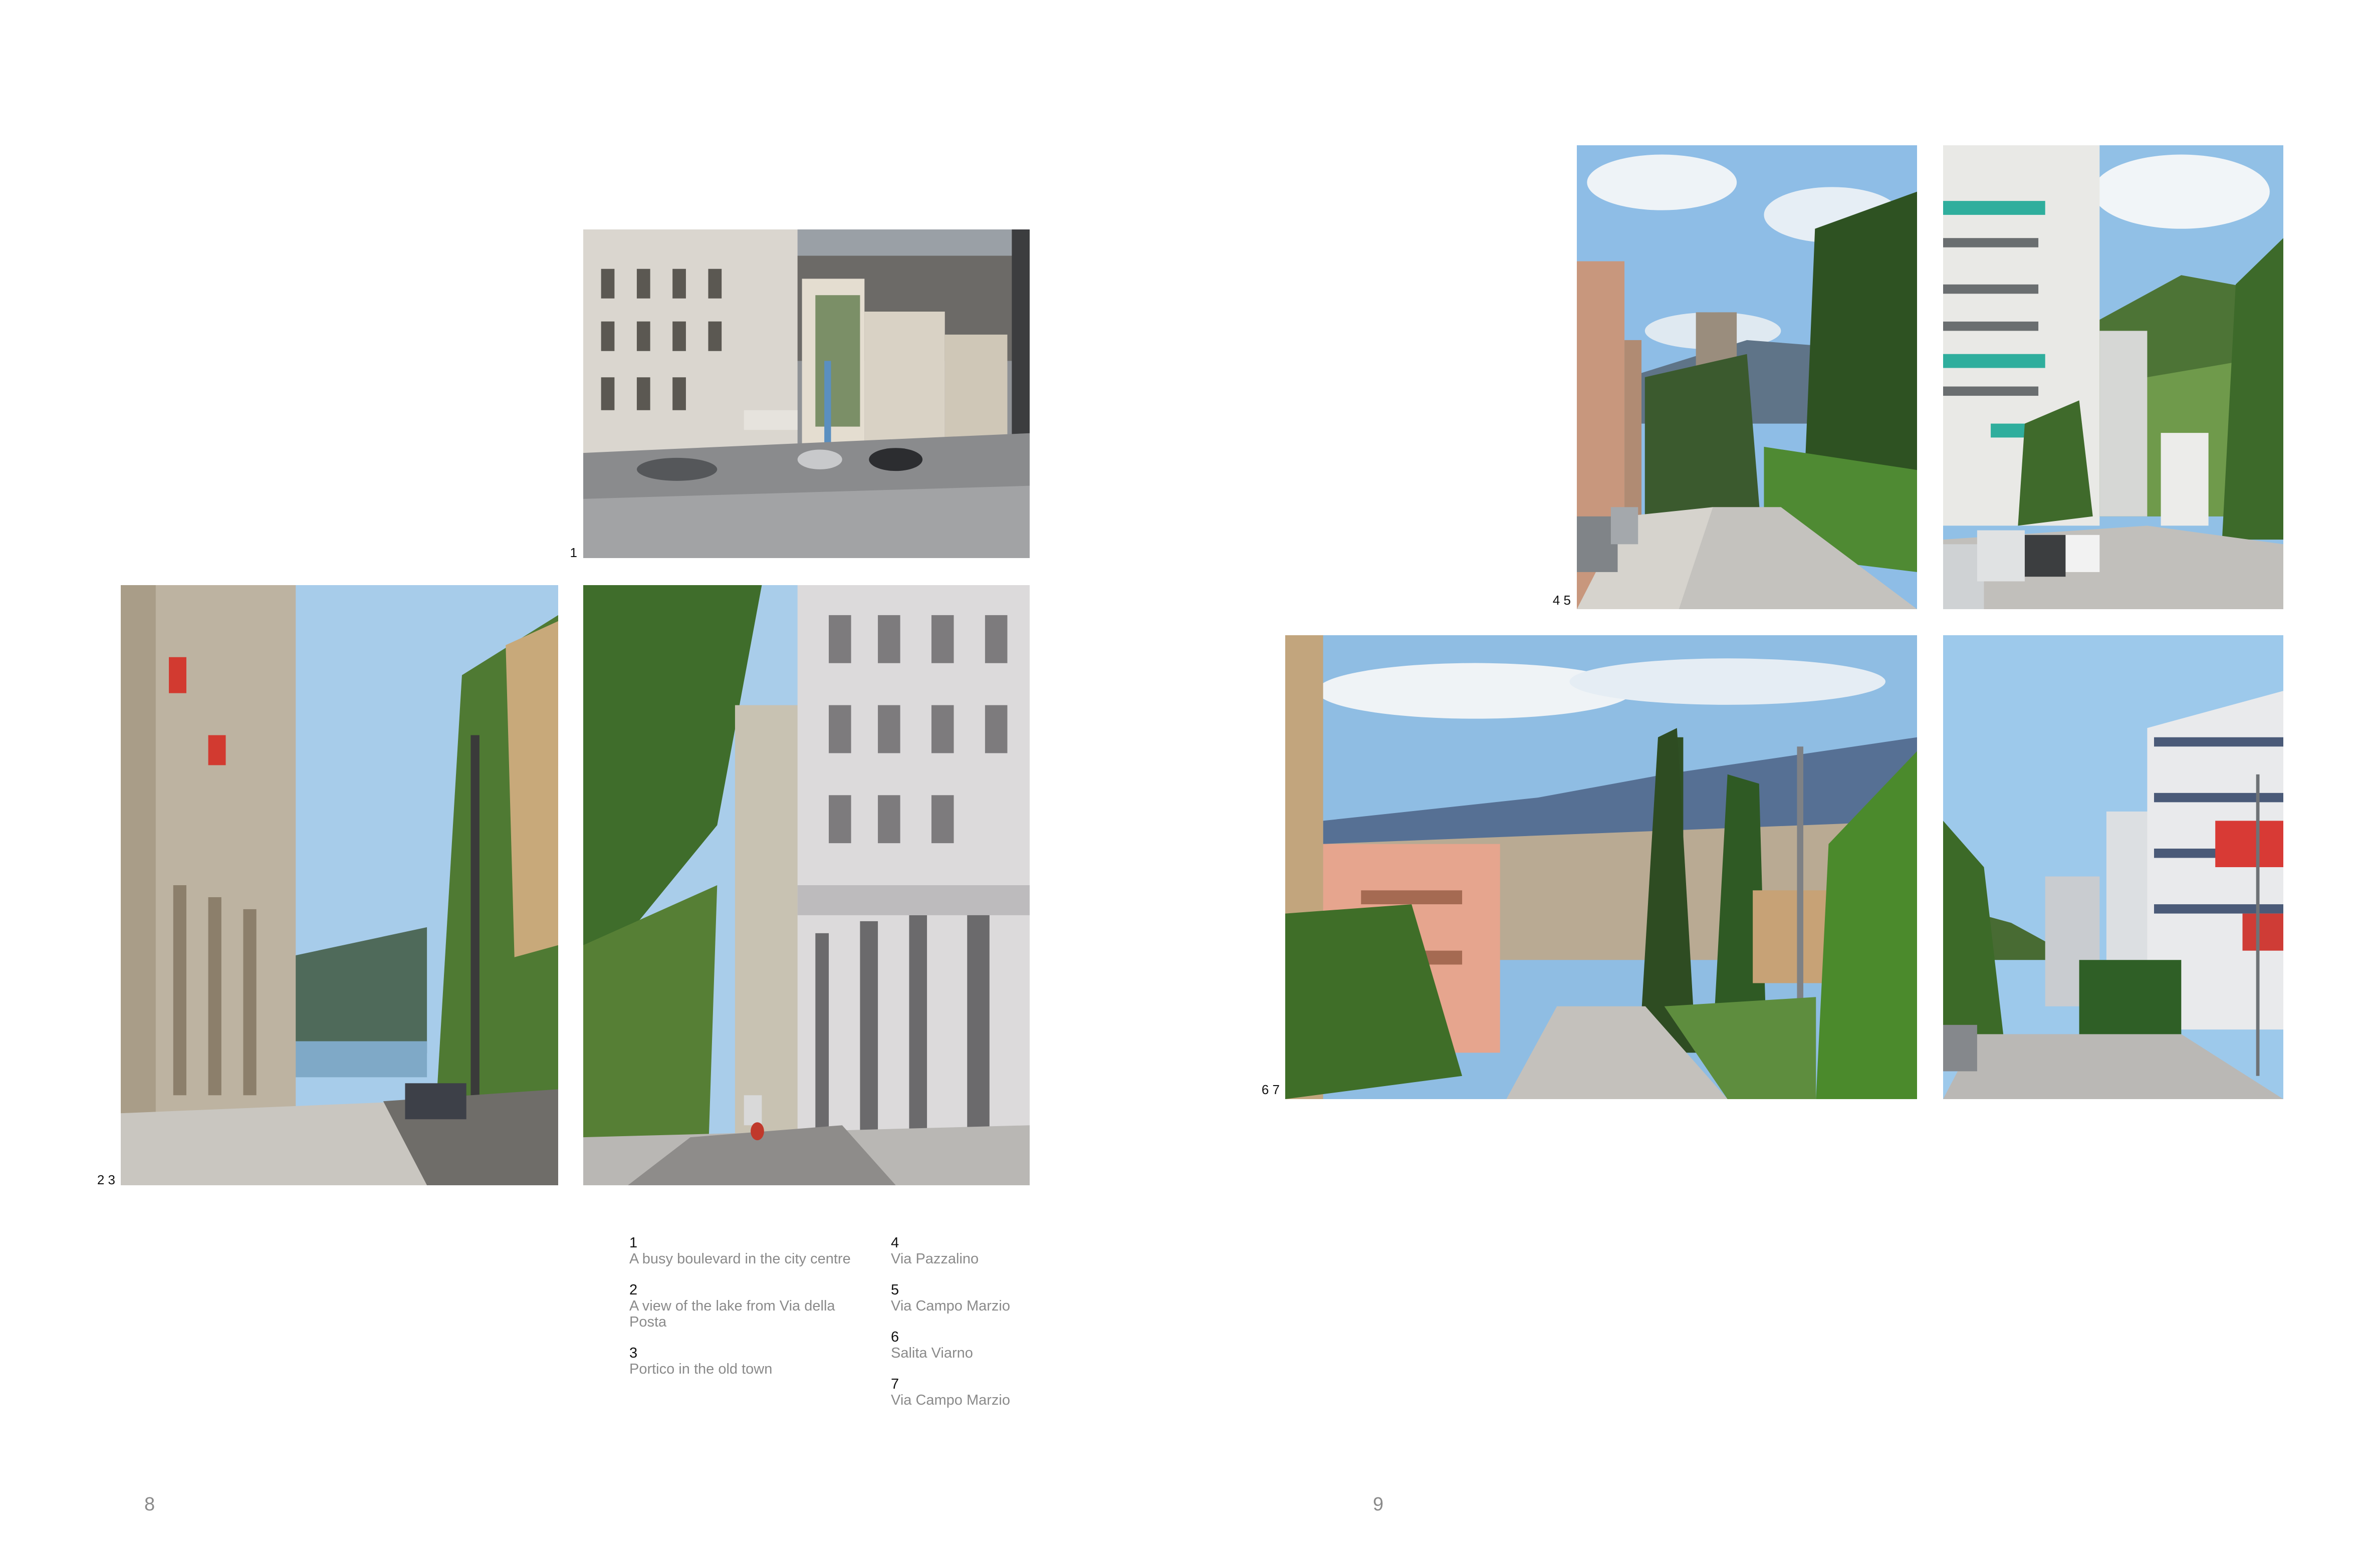 The width and height of the screenshot is (2367, 1568). Describe the element at coordinates (895, 1243) in the screenshot. I see `caption-number: 4` at that location.